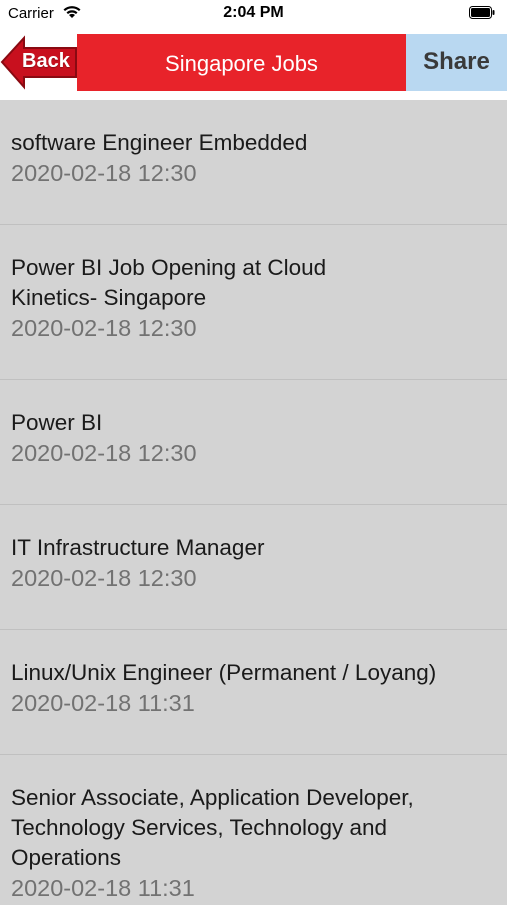  What do you see at coordinates (224, 672) in the screenshot?
I see `job-title: Linux/Unix Engineer (Permanent / Loyang)` at bounding box center [224, 672].